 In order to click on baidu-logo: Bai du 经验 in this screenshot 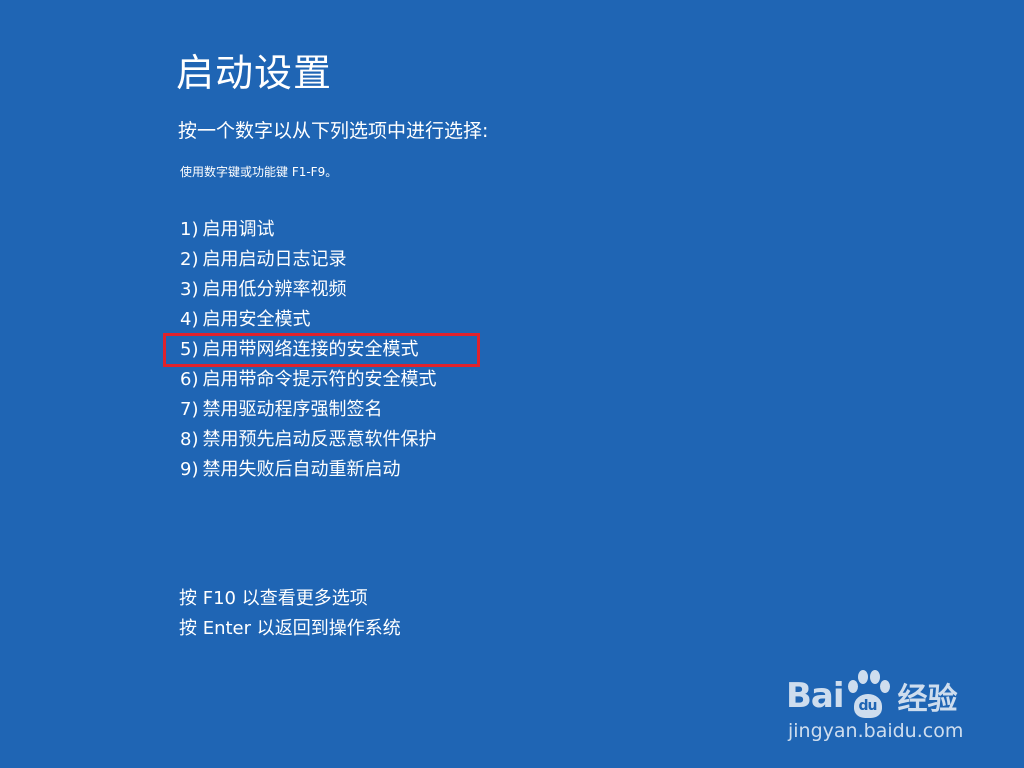, I will do `click(872, 696)`.